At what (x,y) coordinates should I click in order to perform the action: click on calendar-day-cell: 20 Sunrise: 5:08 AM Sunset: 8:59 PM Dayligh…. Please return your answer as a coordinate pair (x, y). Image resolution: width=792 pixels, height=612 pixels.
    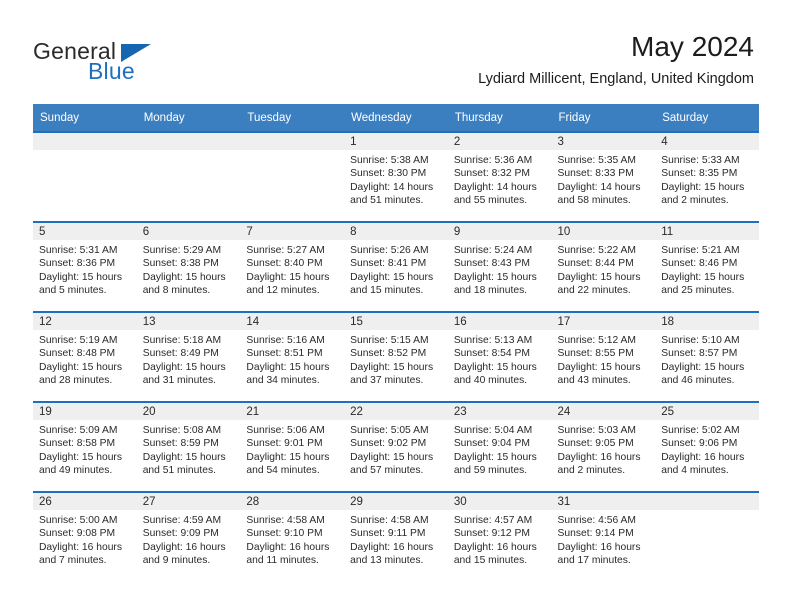
    Looking at the image, I should click on (188, 446).